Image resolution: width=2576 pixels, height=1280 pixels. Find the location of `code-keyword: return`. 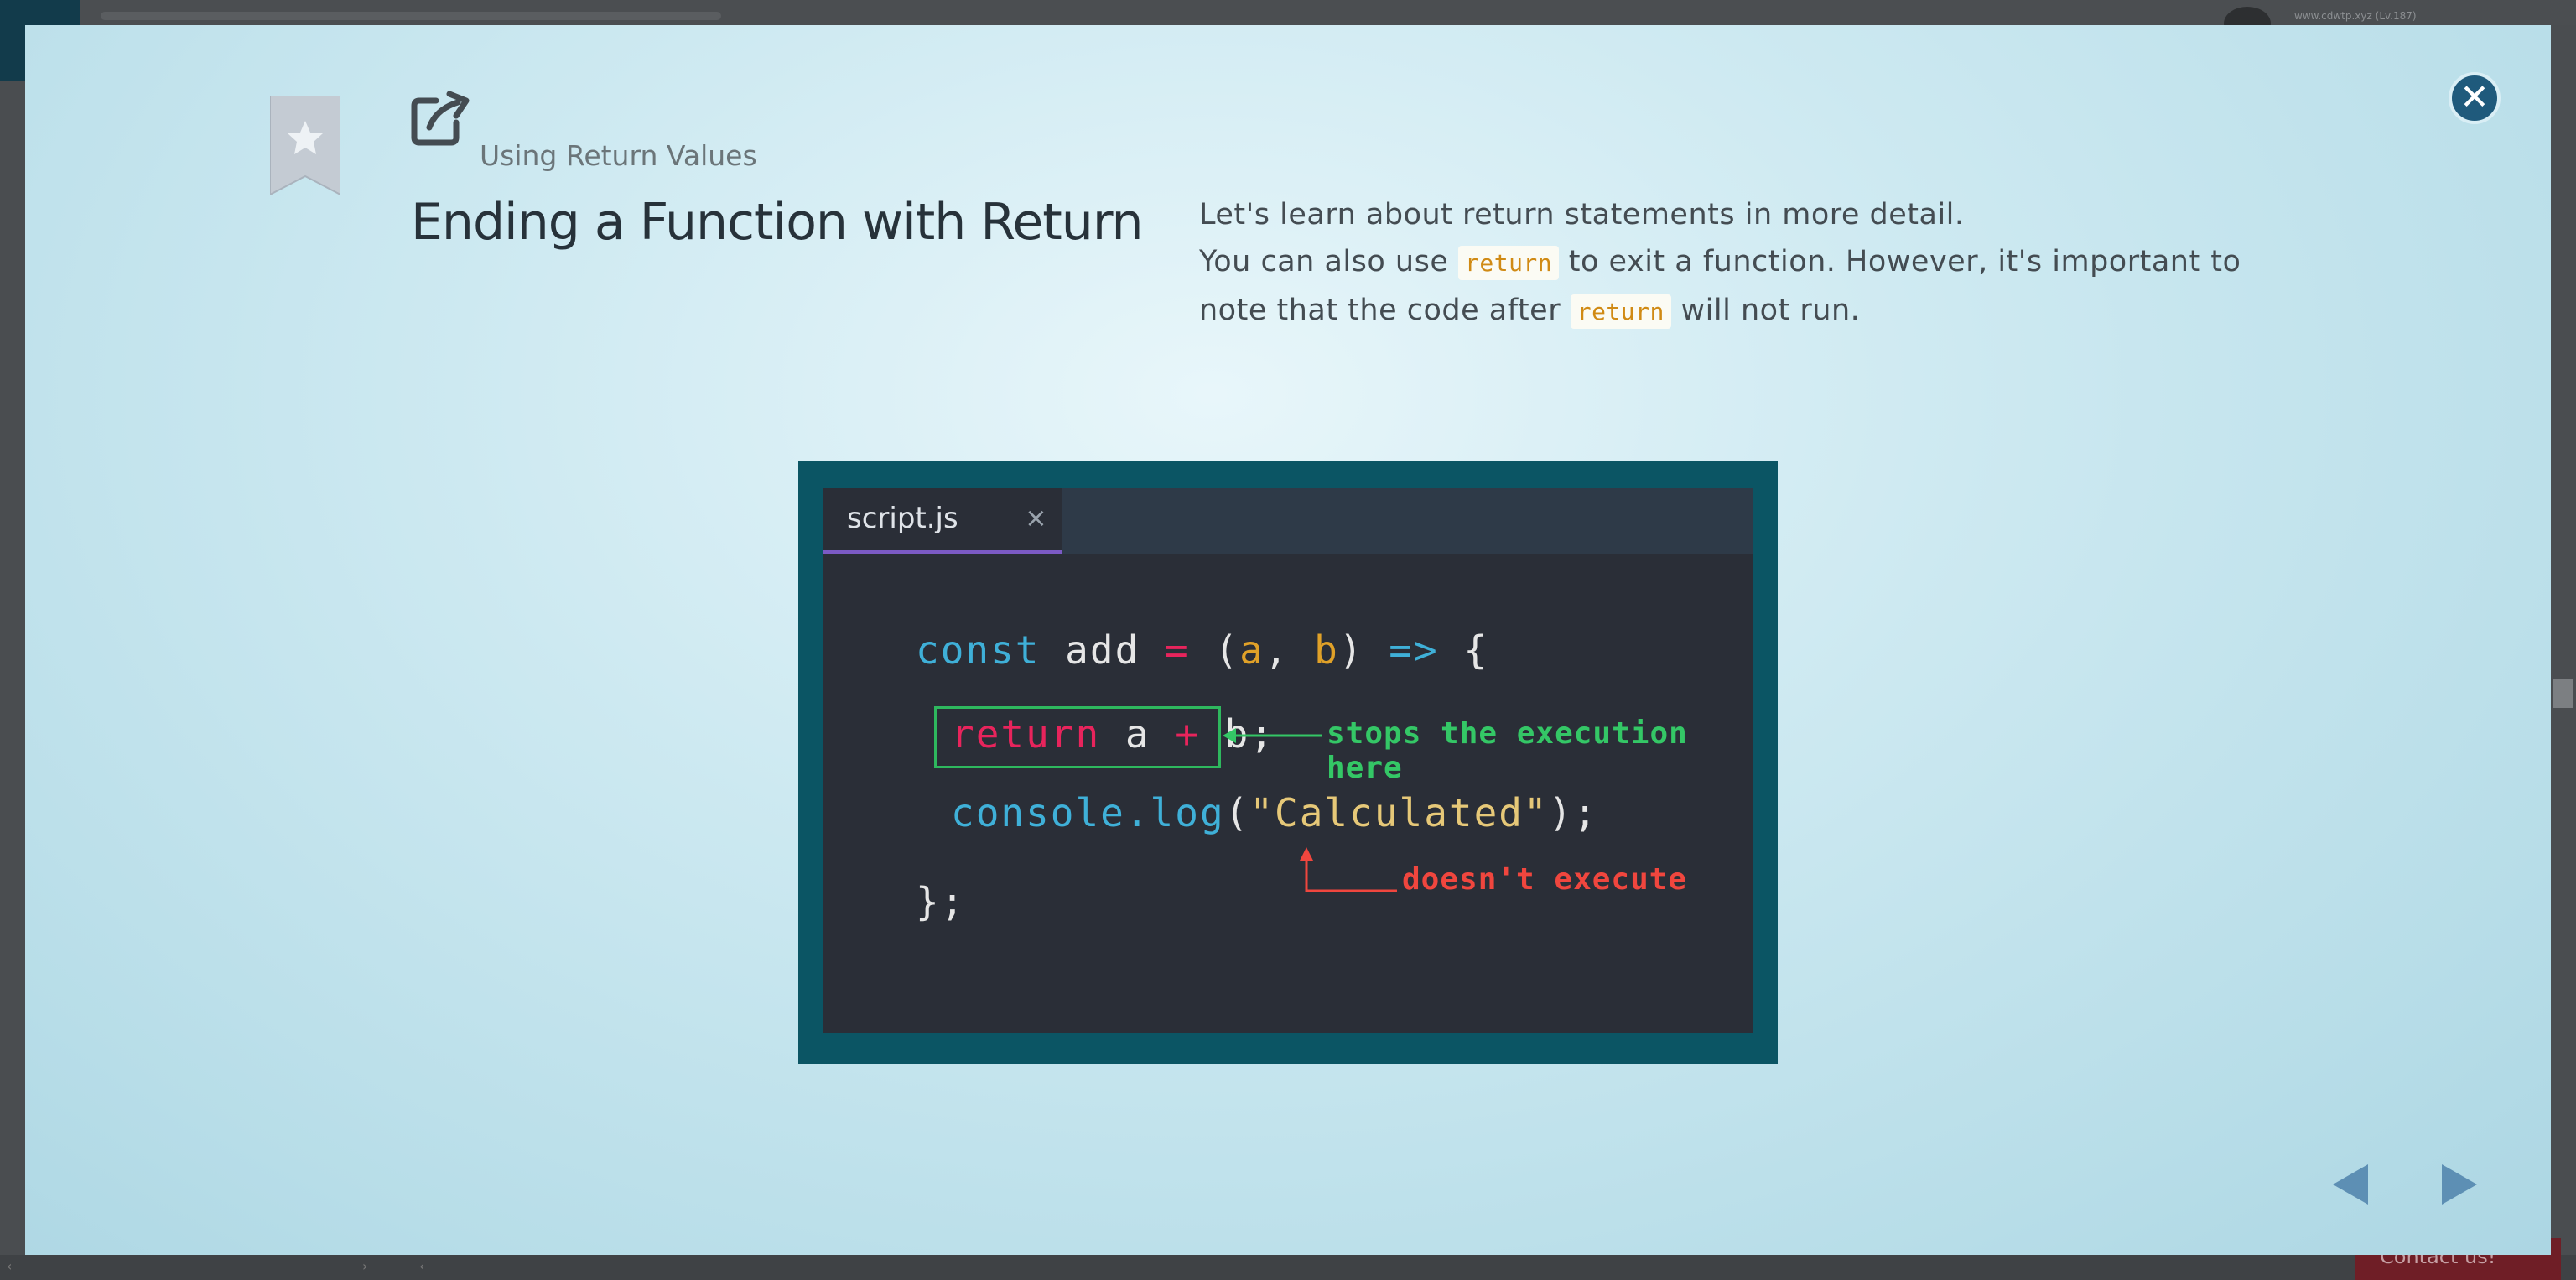

code-keyword: return is located at coordinates (1026, 734).